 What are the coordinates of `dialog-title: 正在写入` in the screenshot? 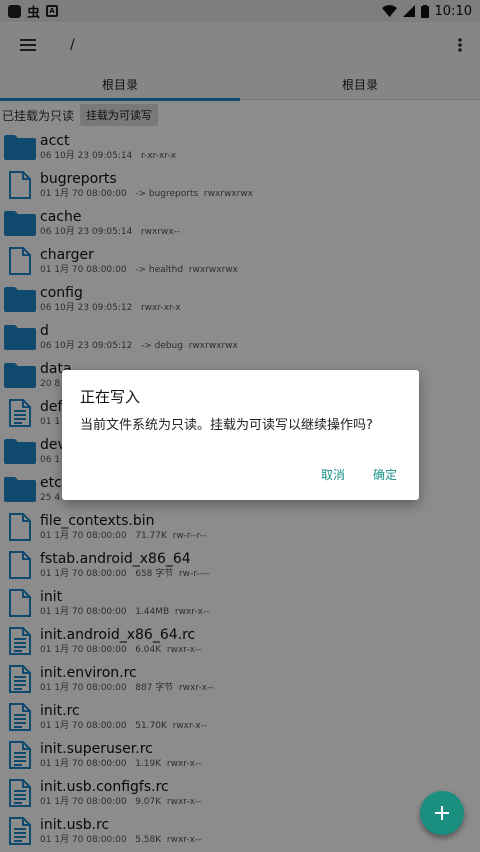 It's located at (110, 397).